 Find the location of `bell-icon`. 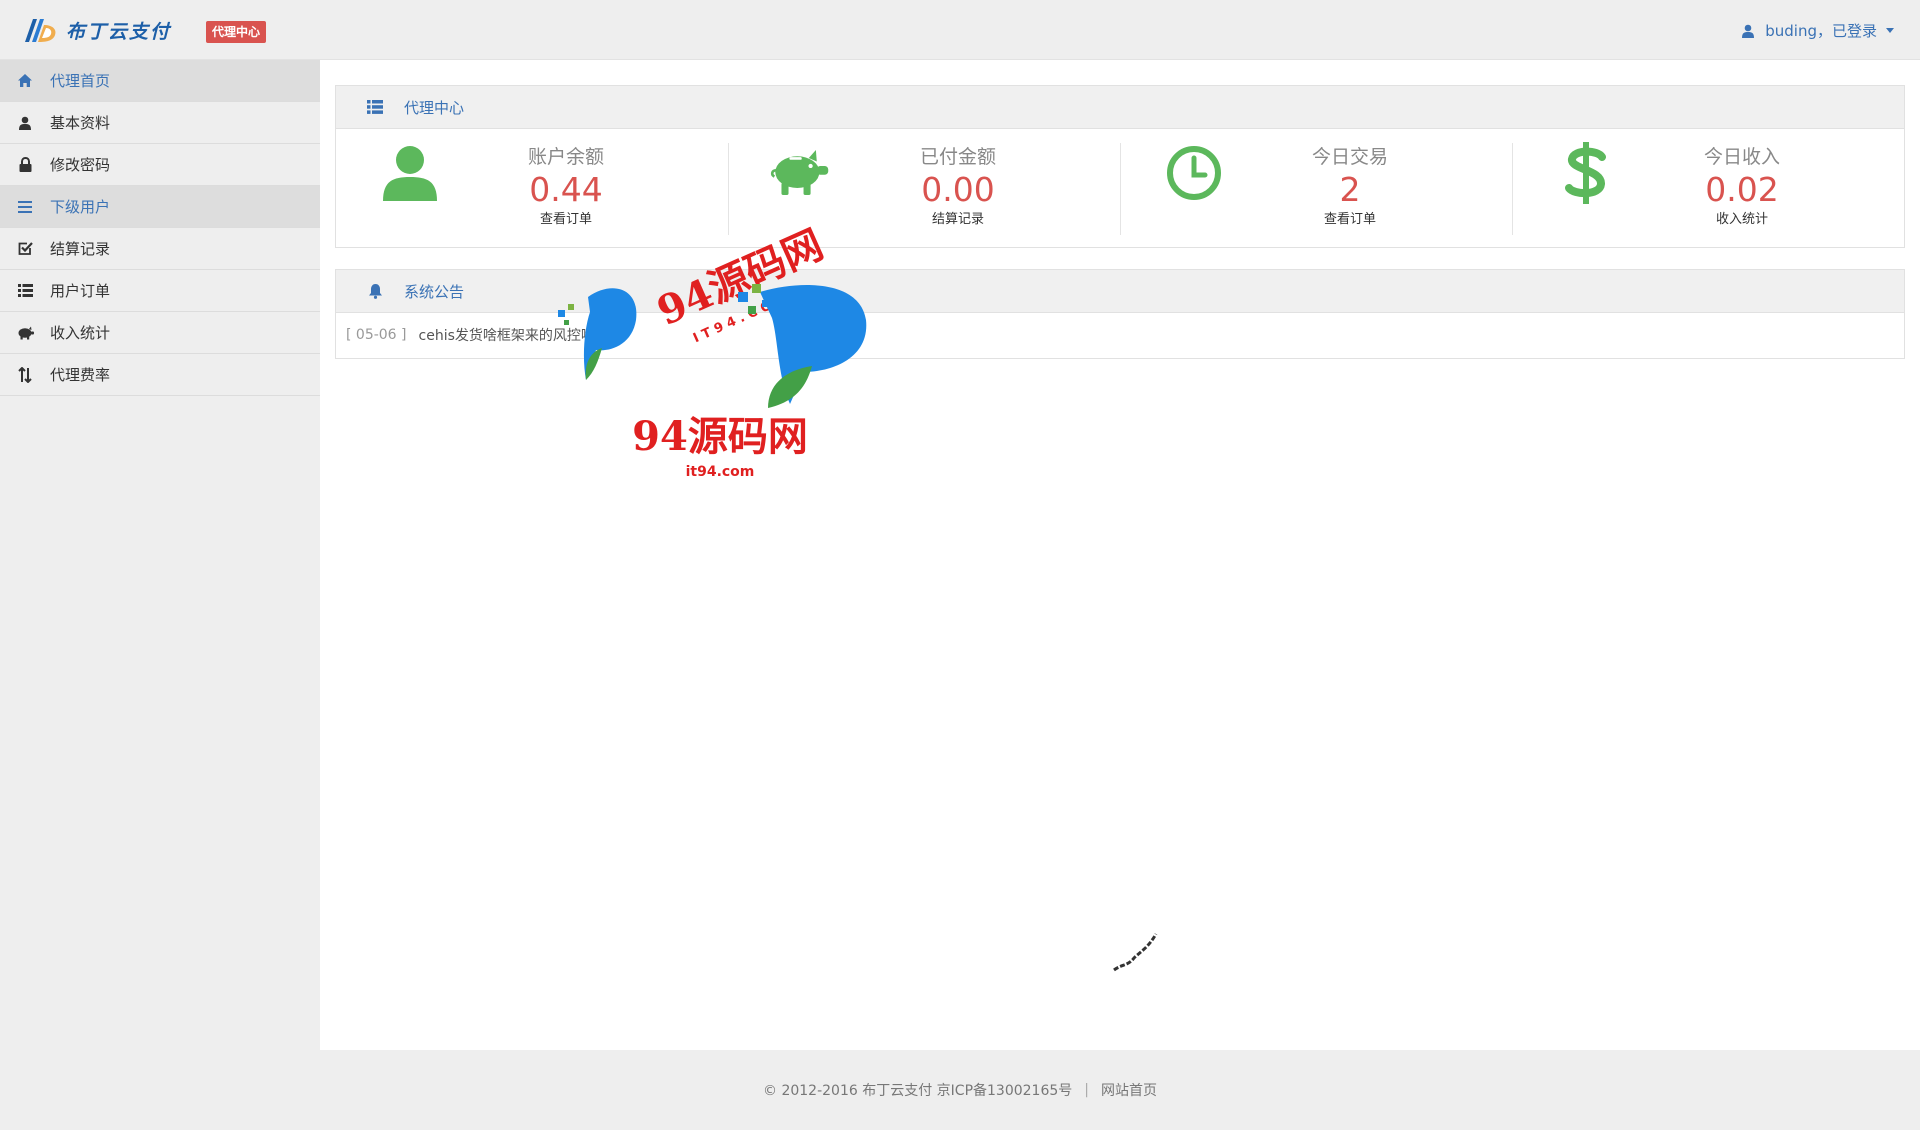

bell-icon is located at coordinates (375, 291).